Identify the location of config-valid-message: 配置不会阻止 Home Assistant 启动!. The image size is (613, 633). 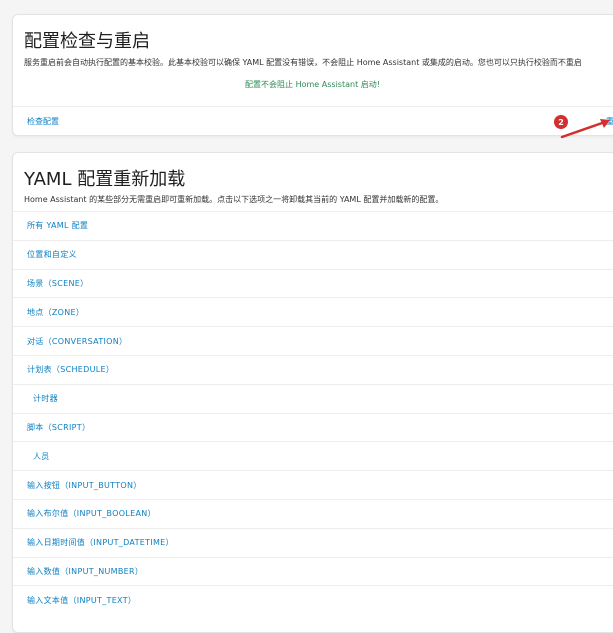
(312, 84).